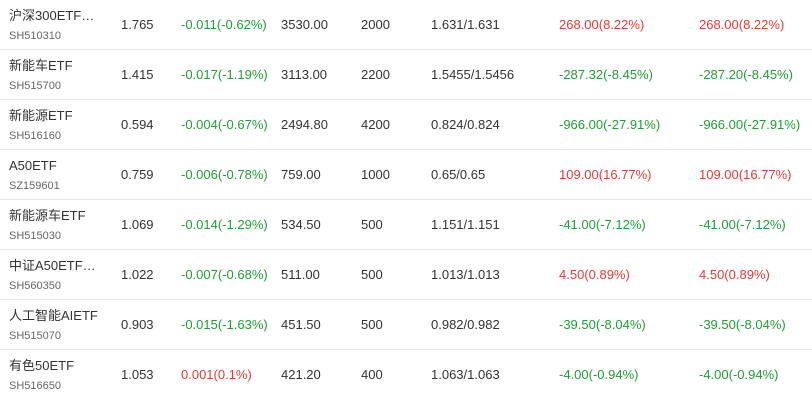  What do you see at coordinates (300, 274) in the screenshot?
I see `market-value: 511.00` at bounding box center [300, 274].